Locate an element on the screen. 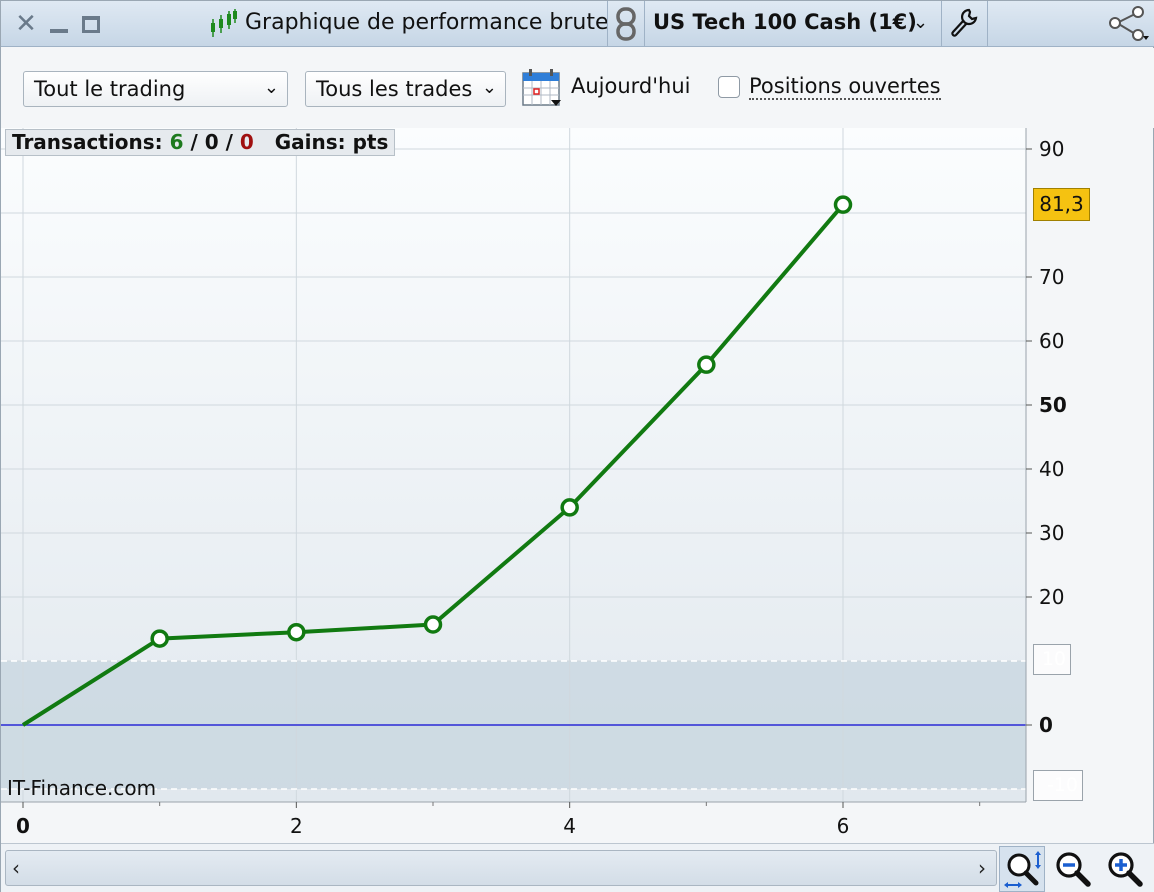 The height and width of the screenshot is (892, 1154). trades-filter-select: Tous les trades ⌄ is located at coordinates (405, 89).